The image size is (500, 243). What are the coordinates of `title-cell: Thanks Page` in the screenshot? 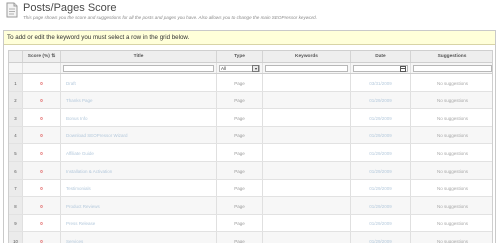 It's located at (139, 100).